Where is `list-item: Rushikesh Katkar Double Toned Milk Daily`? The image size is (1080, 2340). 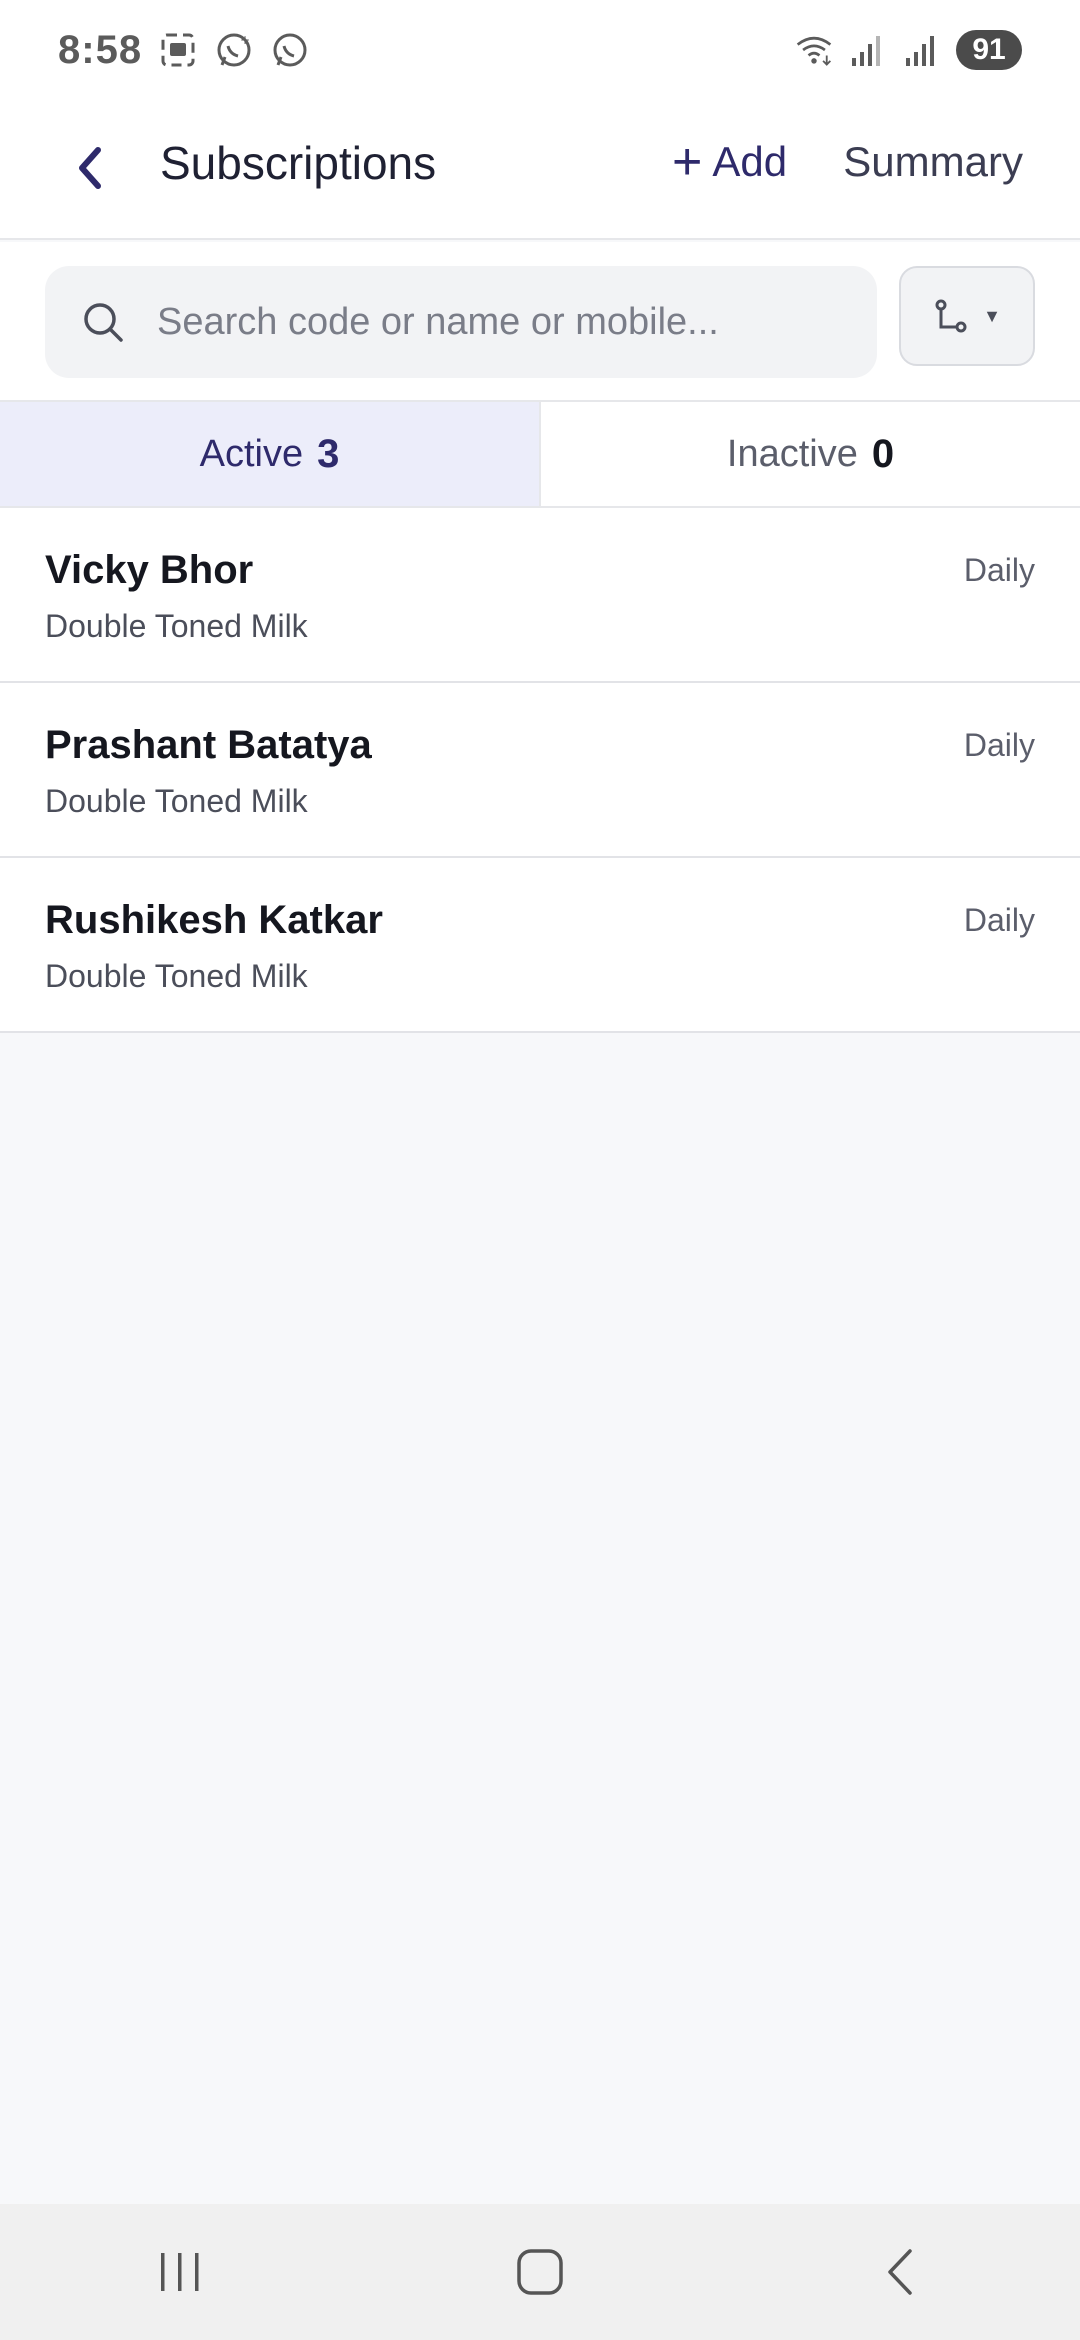 list-item: Rushikesh Katkar Double Toned Milk Daily is located at coordinates (540, 945).